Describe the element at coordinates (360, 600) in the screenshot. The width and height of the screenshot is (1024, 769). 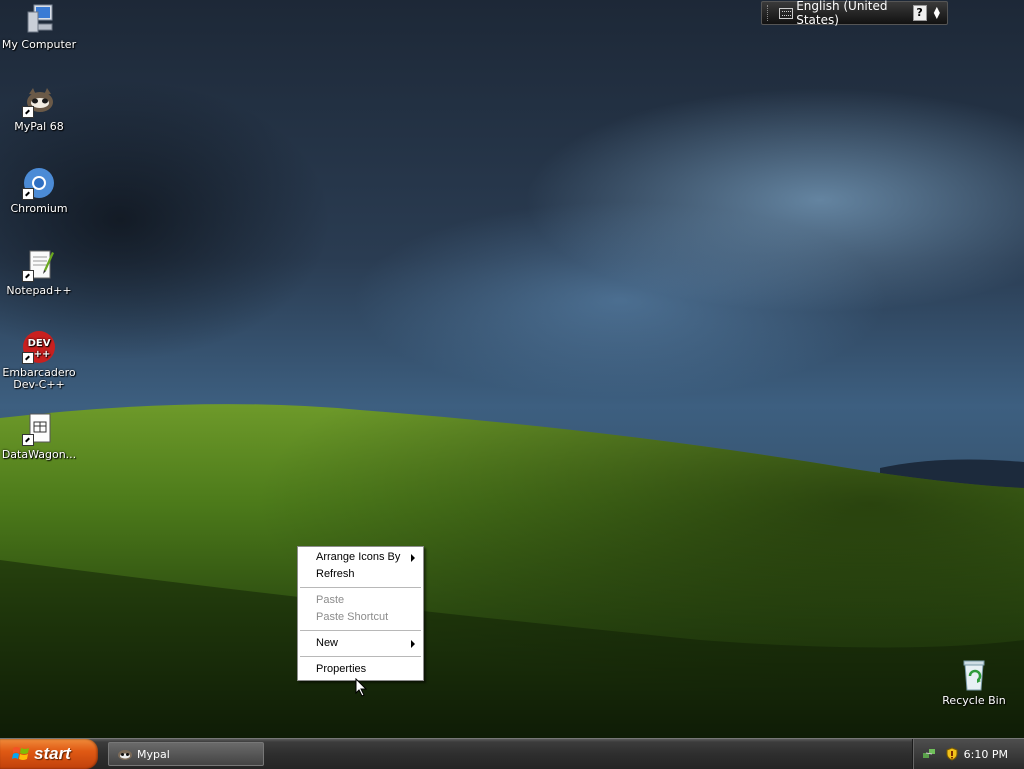
I see `menu-item-paste: Paste` at that location.